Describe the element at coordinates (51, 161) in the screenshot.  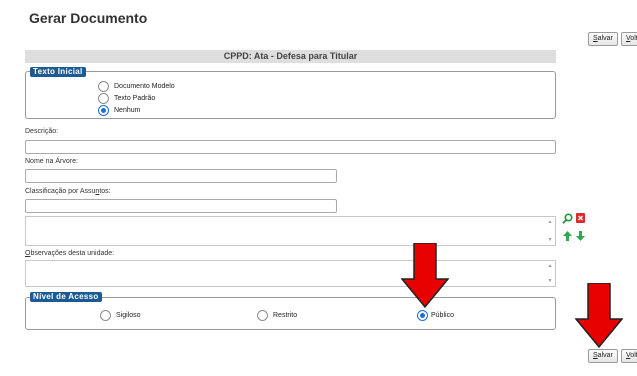
I see `nome-arvore-label: Nome na Árvore:` at that location.